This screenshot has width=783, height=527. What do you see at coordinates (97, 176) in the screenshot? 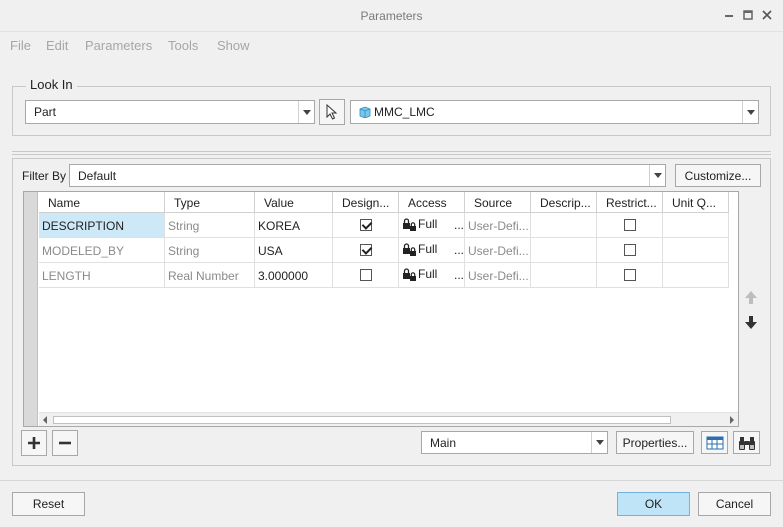
I see `filter-value: Default` at bounding box center [97, 176].